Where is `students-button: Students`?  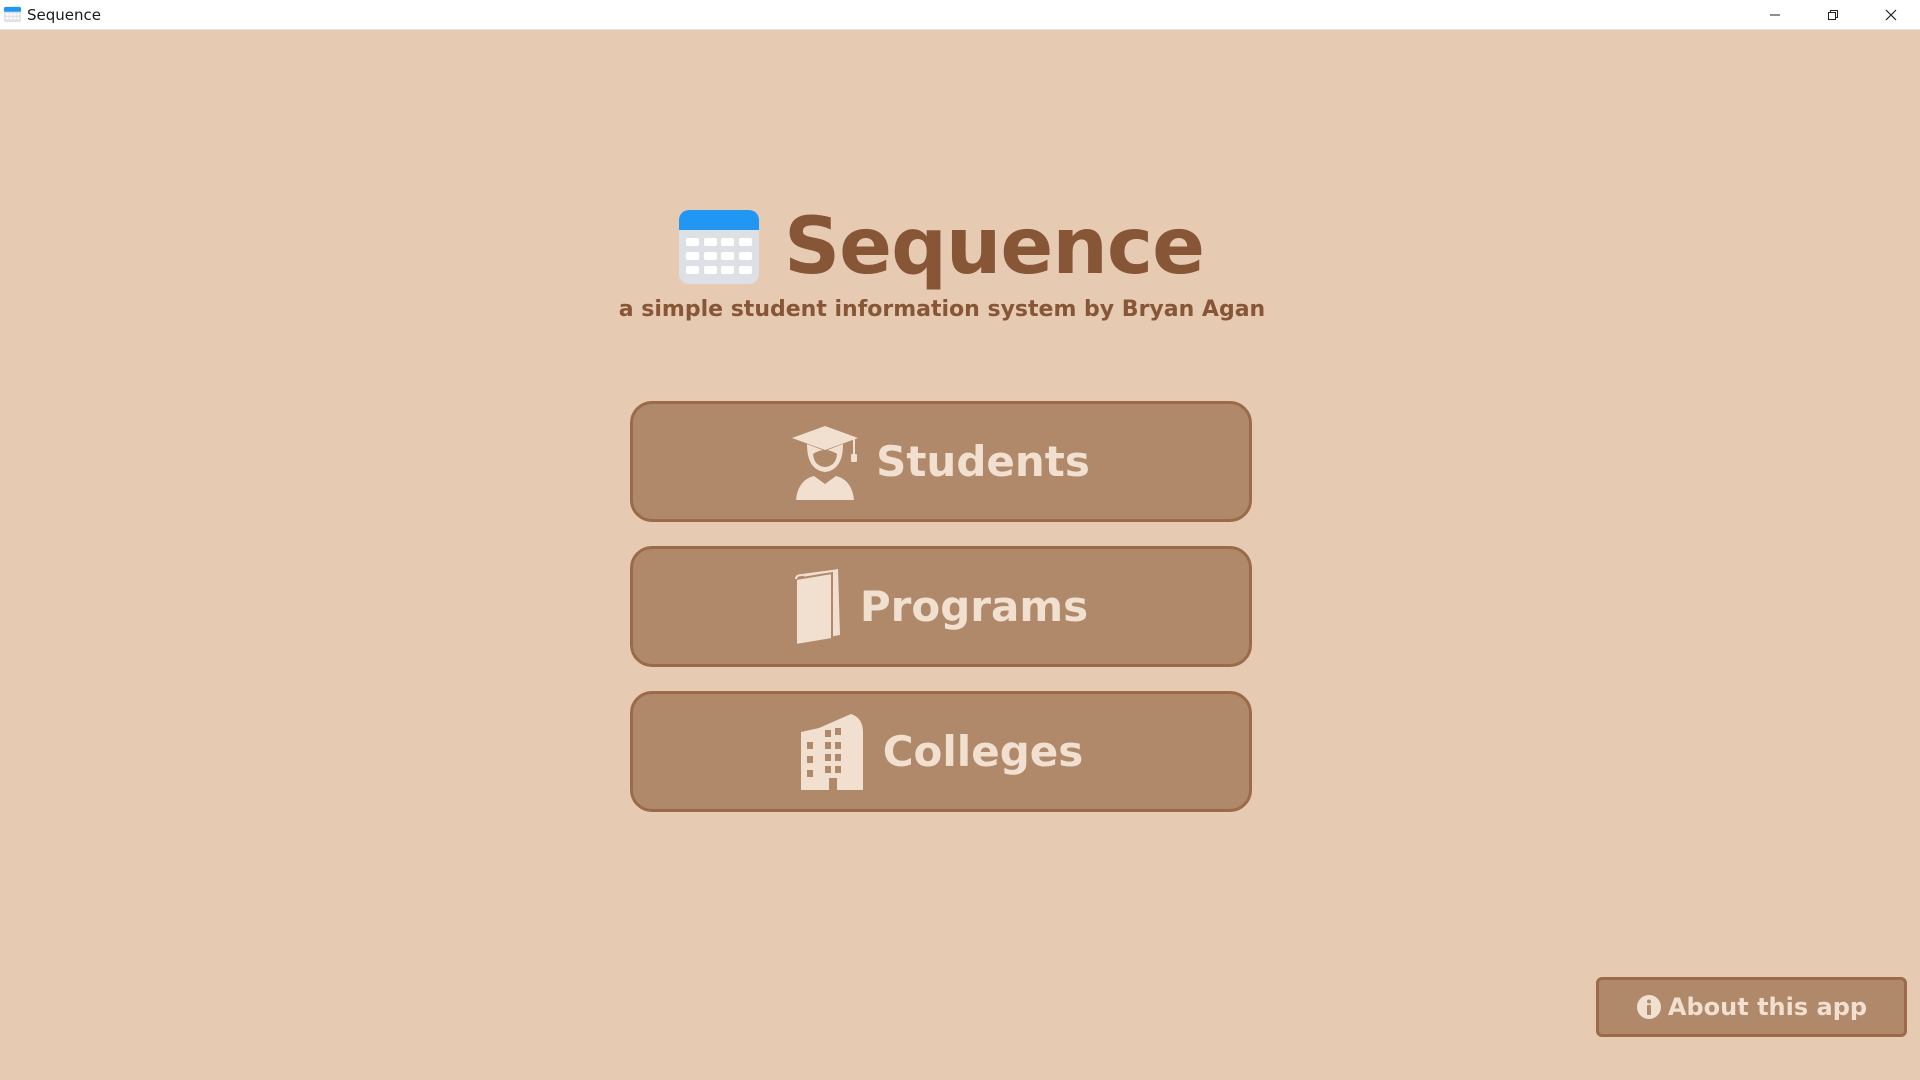 students-button: Students is located at coordinates (941, 461).